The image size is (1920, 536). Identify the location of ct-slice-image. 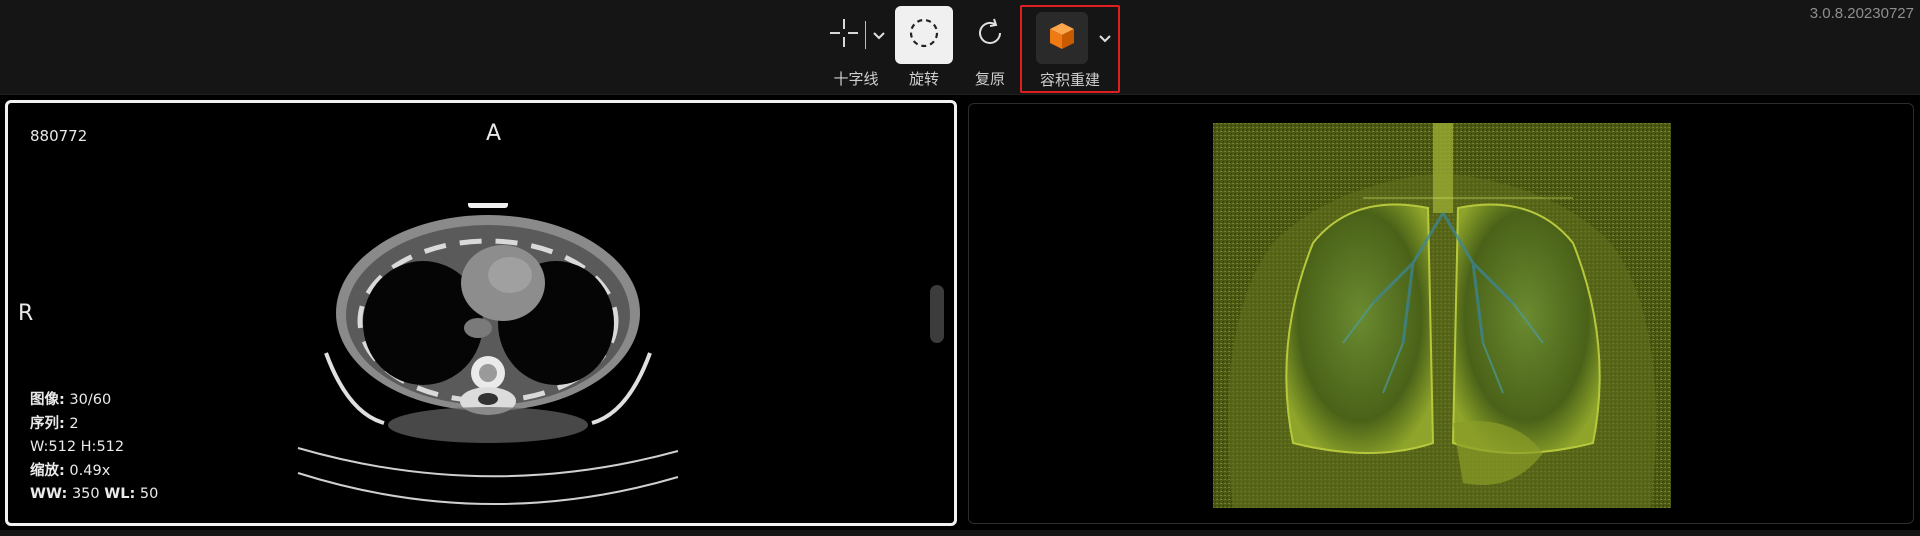
(488, 354).